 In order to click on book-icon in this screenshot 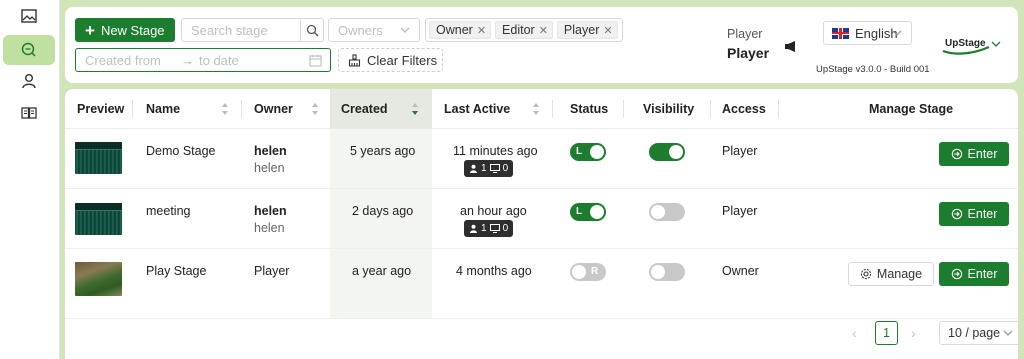, I will do `click(29, 113)`.